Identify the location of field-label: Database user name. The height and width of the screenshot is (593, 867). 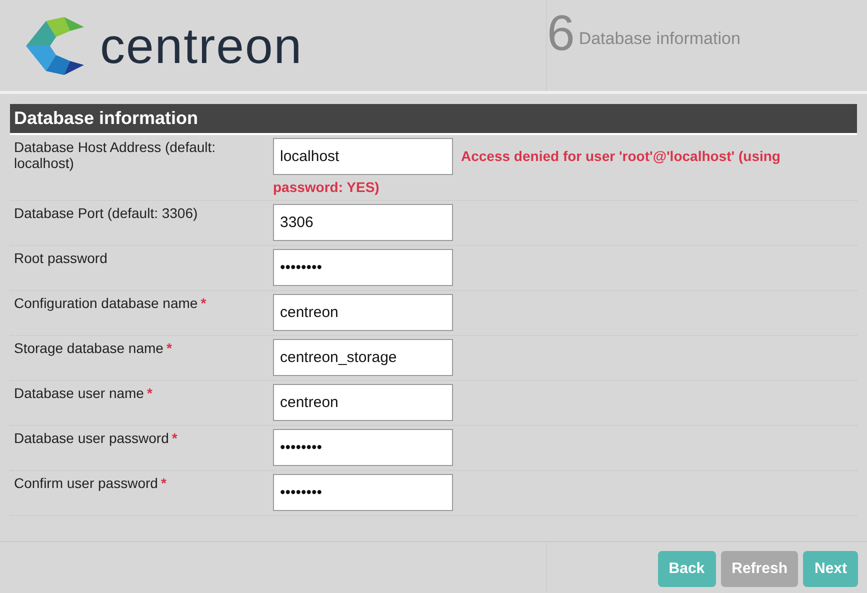
(79, 393).